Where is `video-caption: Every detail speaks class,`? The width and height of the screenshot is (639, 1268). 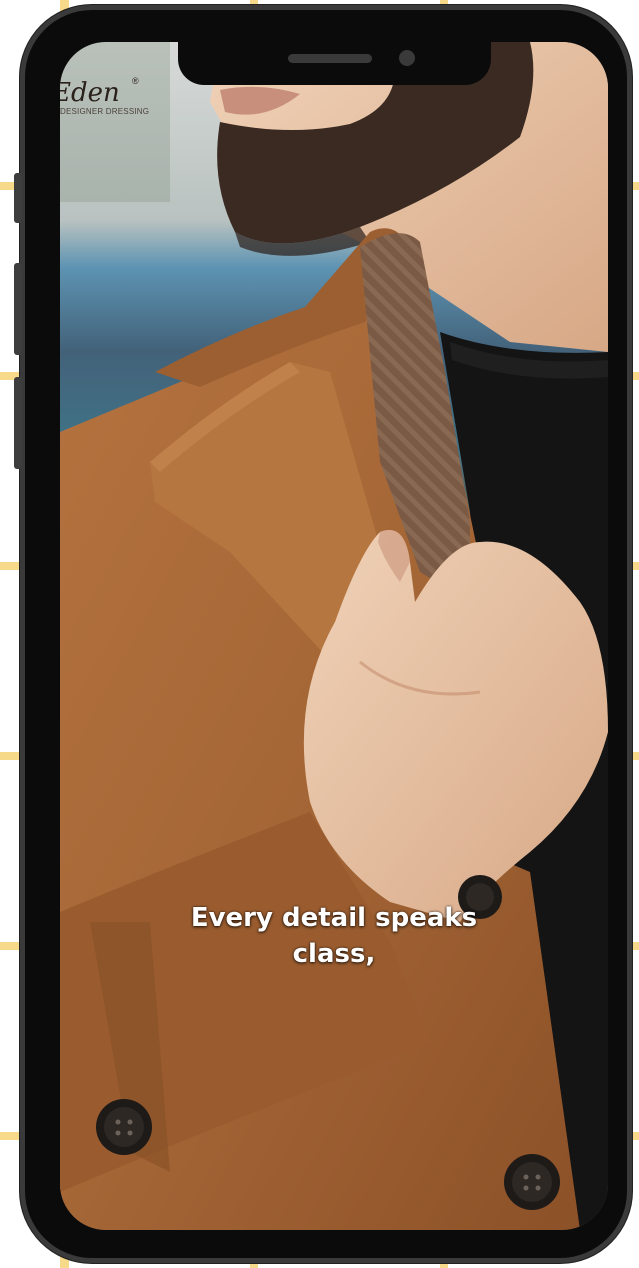
video-caption: Every detail speaks class, is located at coordinates (334, 936).